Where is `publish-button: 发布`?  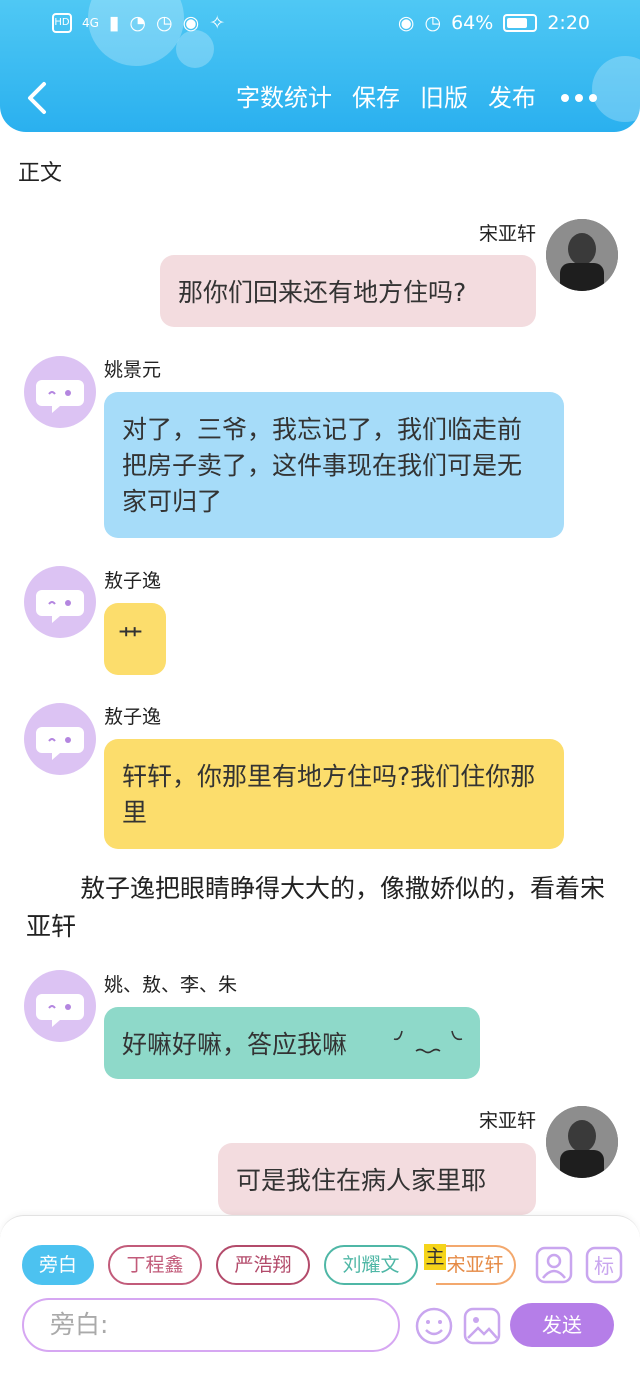 publish-button: 发布 is located at coordinates (512, 98).